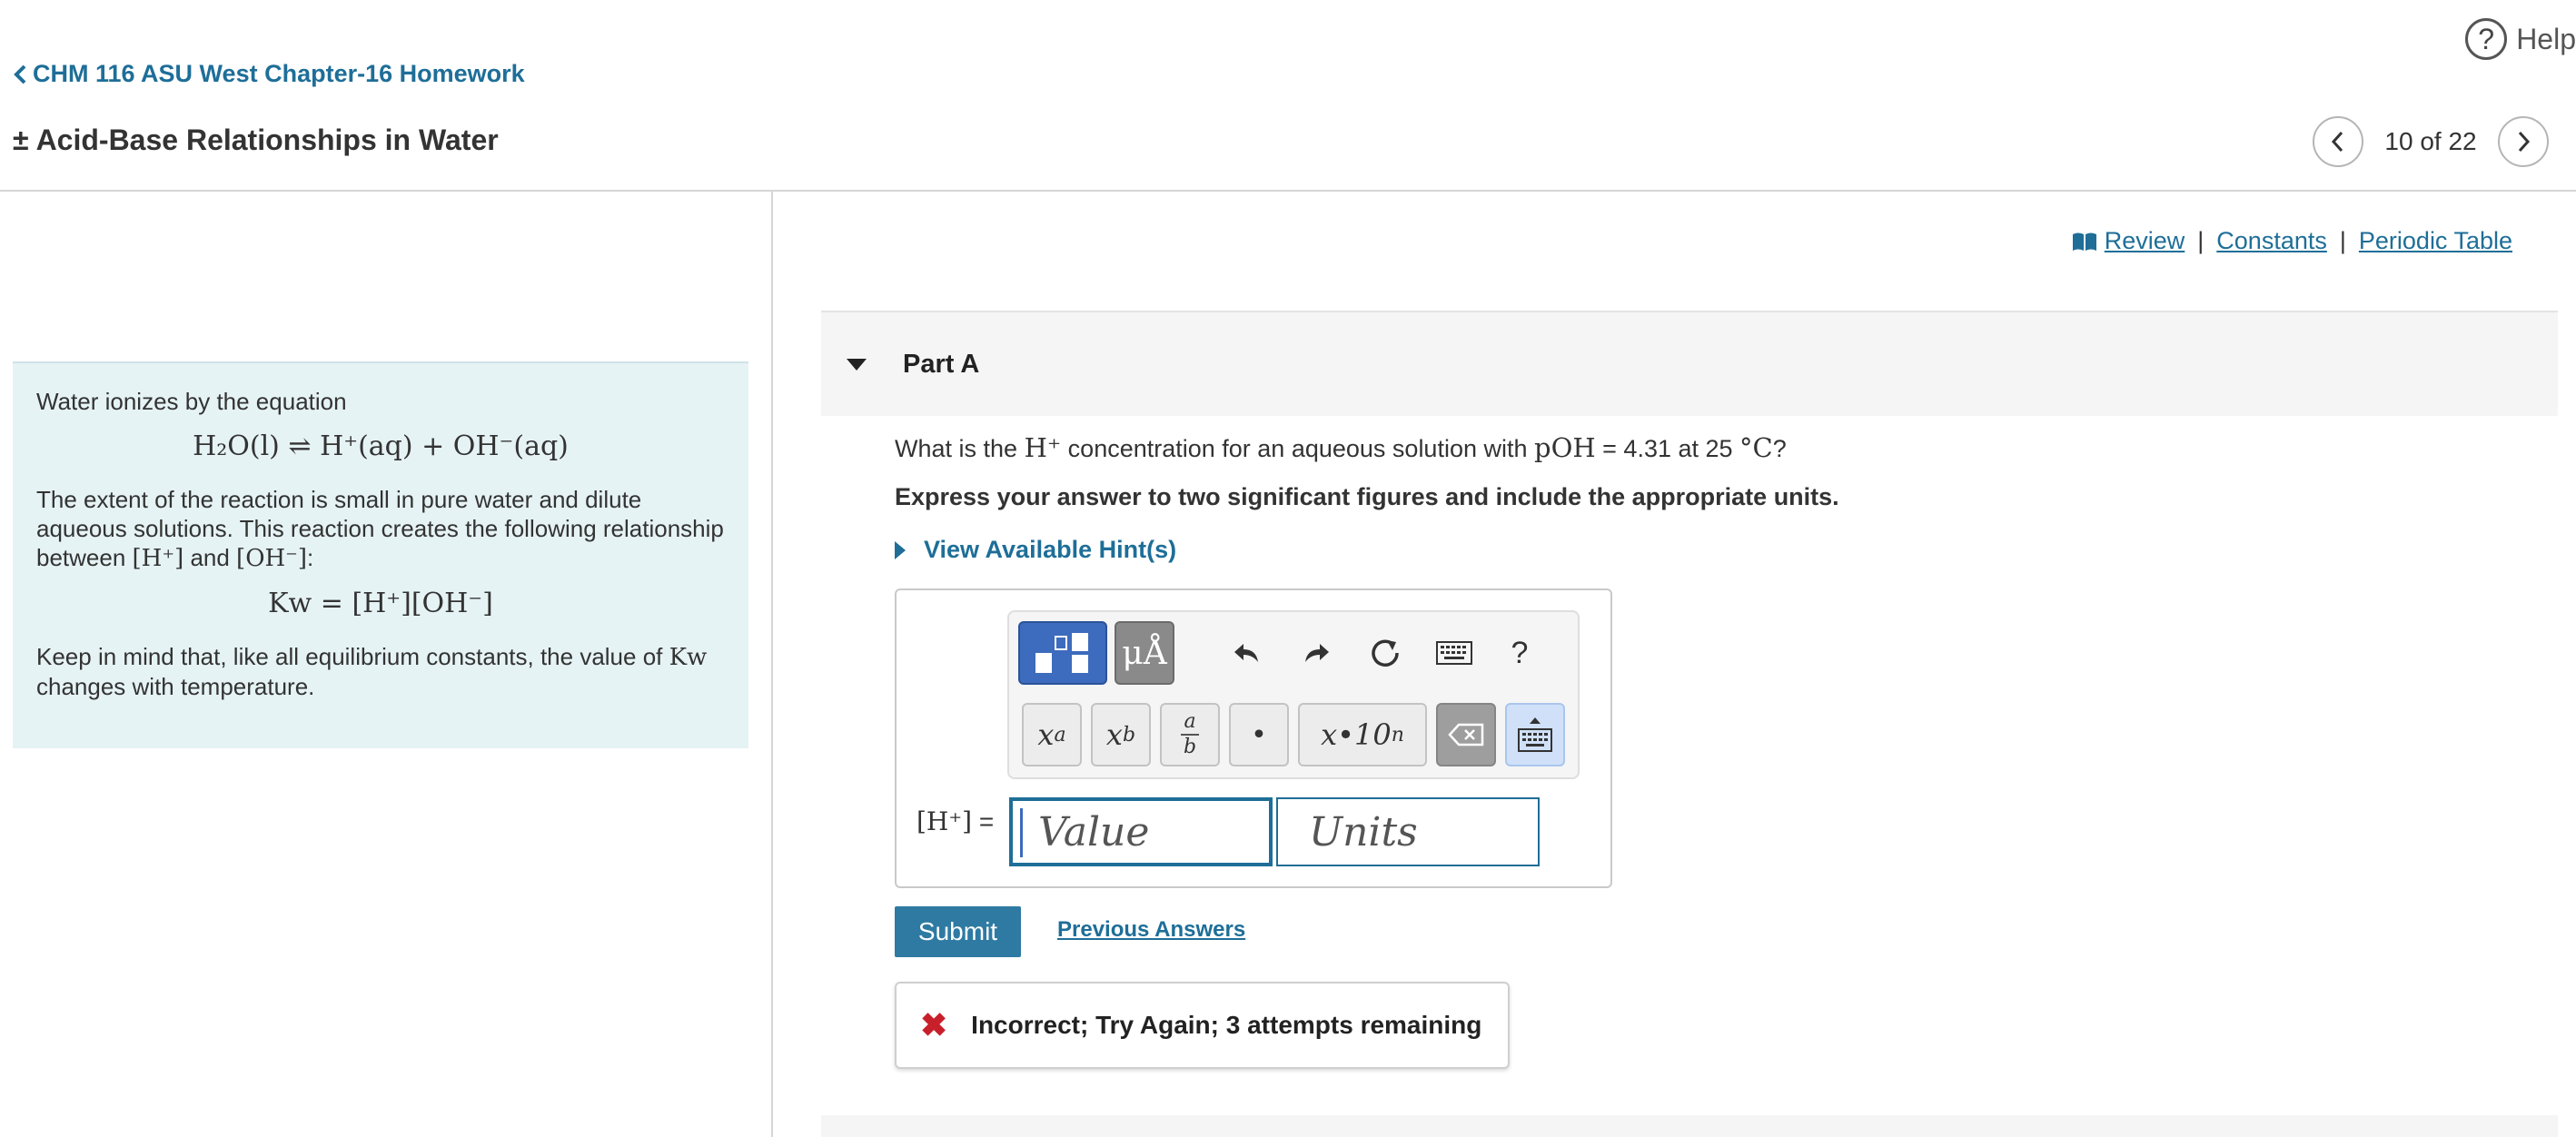 Image resolution: width=2576 pixels, height=1137 pixels. Describe the element at coordinates (1667, 448) in the screenshot. I see `q-text: = 4.31 at 25` at that location.